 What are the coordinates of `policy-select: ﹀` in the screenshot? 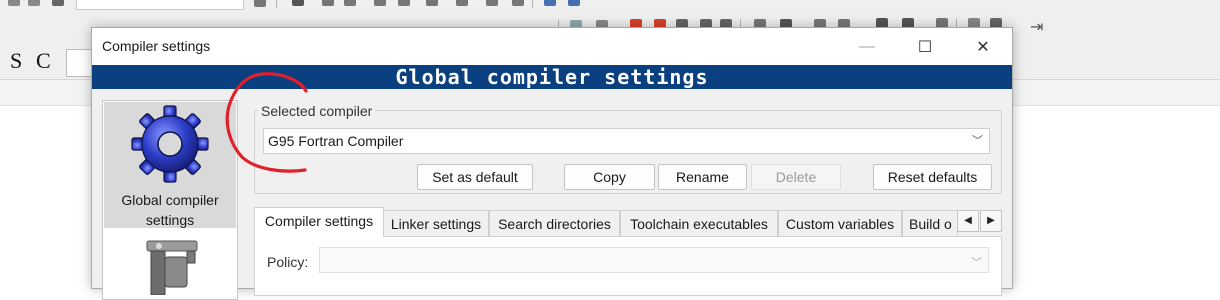 It's located at (654, 260).